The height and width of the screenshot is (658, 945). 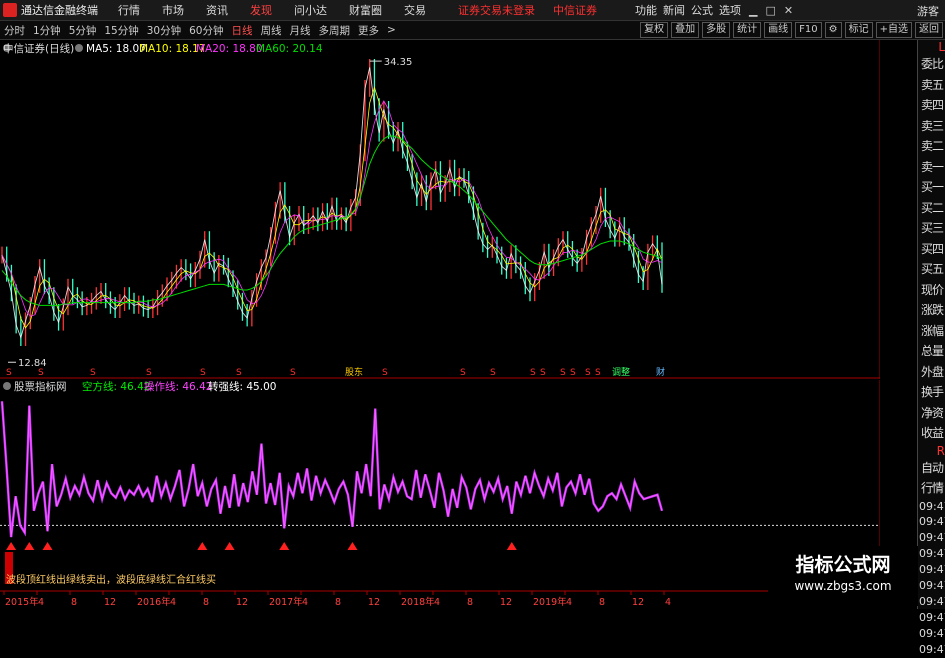 What do you see at coordinates (932, 166) in the screenshot?
I see `sidebar-quote-item: 卖一` at bounding box center [932, 166].